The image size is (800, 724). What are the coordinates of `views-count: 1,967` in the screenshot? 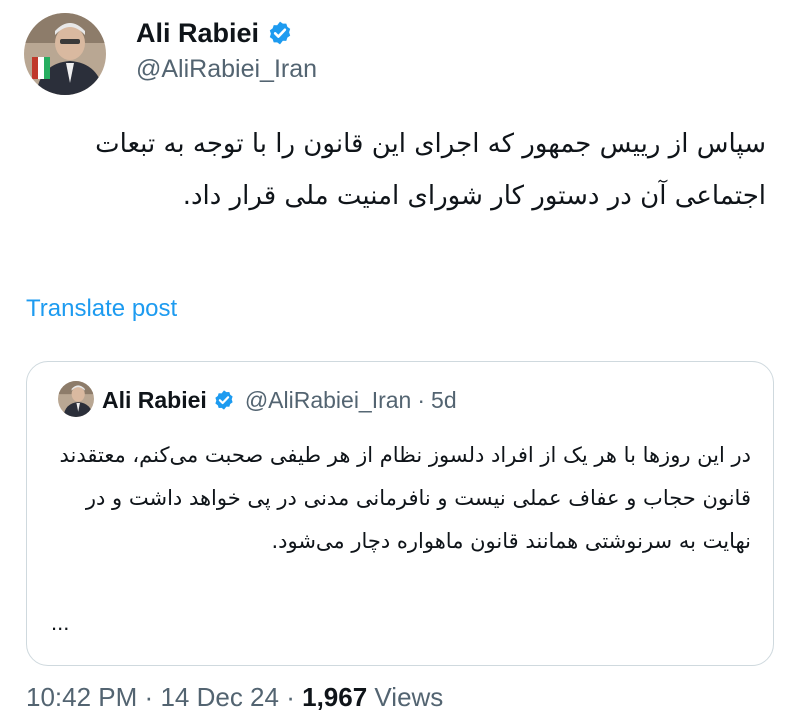 It's located at (335, 697).